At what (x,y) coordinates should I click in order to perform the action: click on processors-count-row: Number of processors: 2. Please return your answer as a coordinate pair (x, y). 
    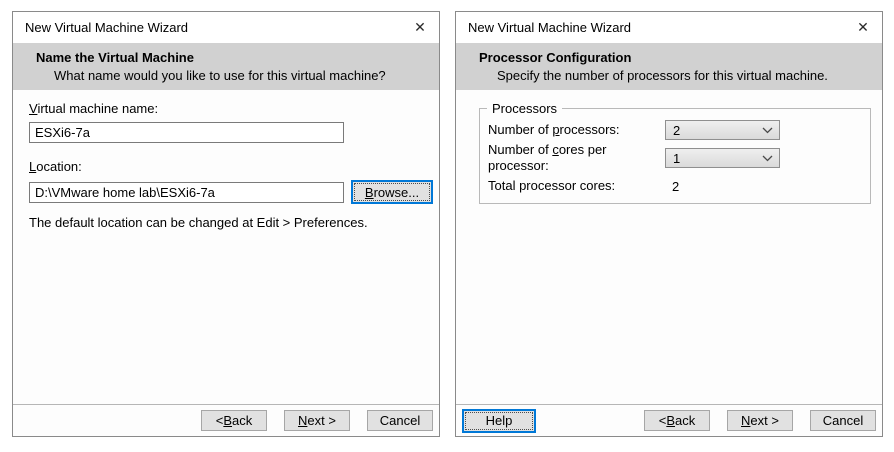
    Looking at the image, I should click on (675, 130).